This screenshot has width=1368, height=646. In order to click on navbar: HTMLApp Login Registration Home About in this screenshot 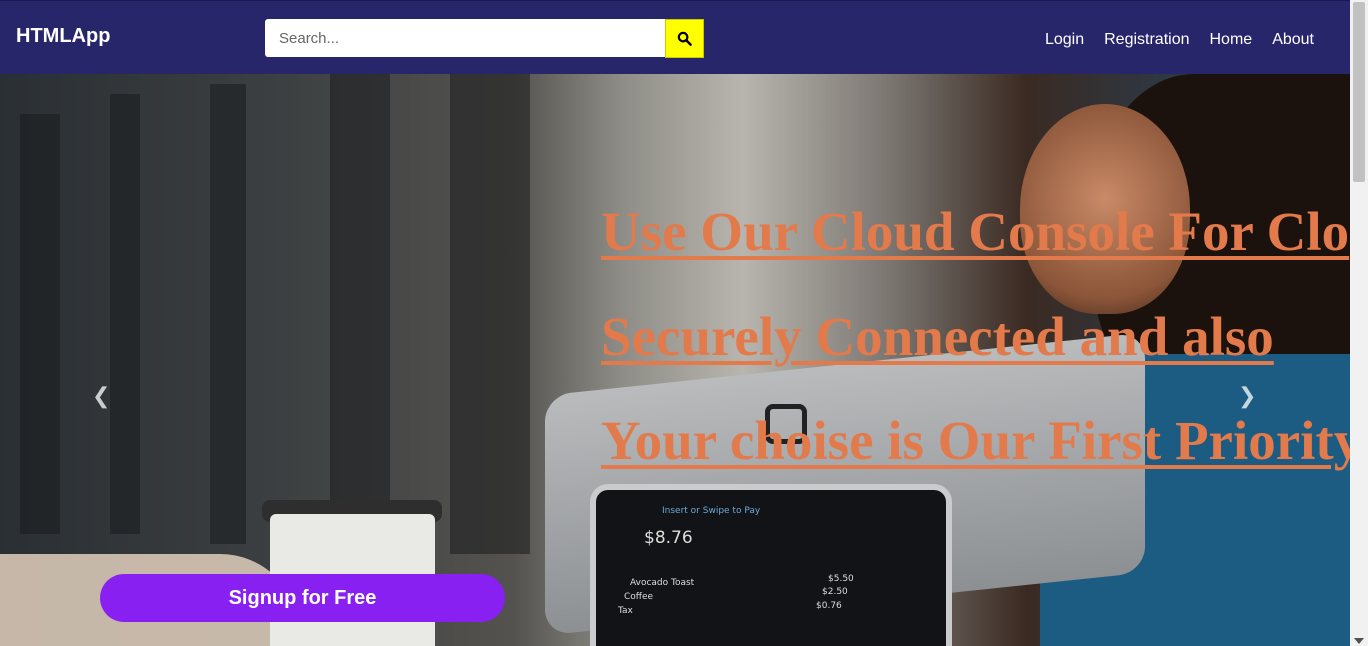, I will do `click(675, 37)`.